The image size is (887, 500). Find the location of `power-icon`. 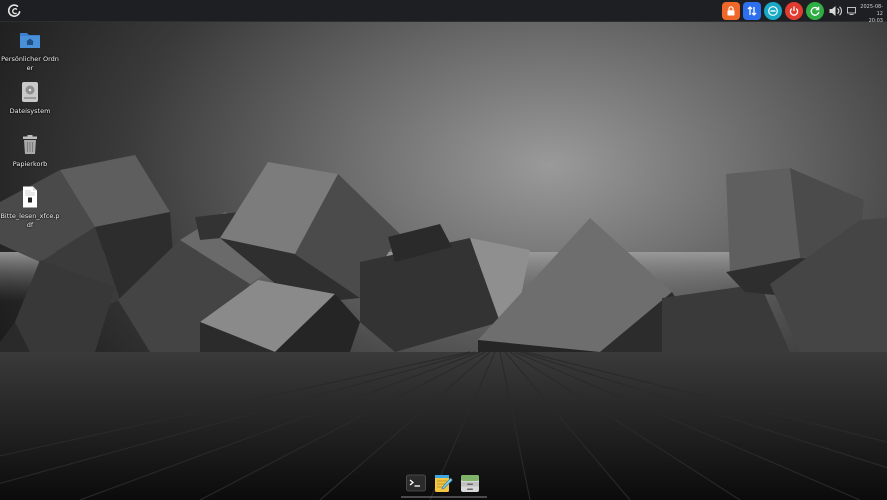

power-icon is located at coordinates (794, 11).